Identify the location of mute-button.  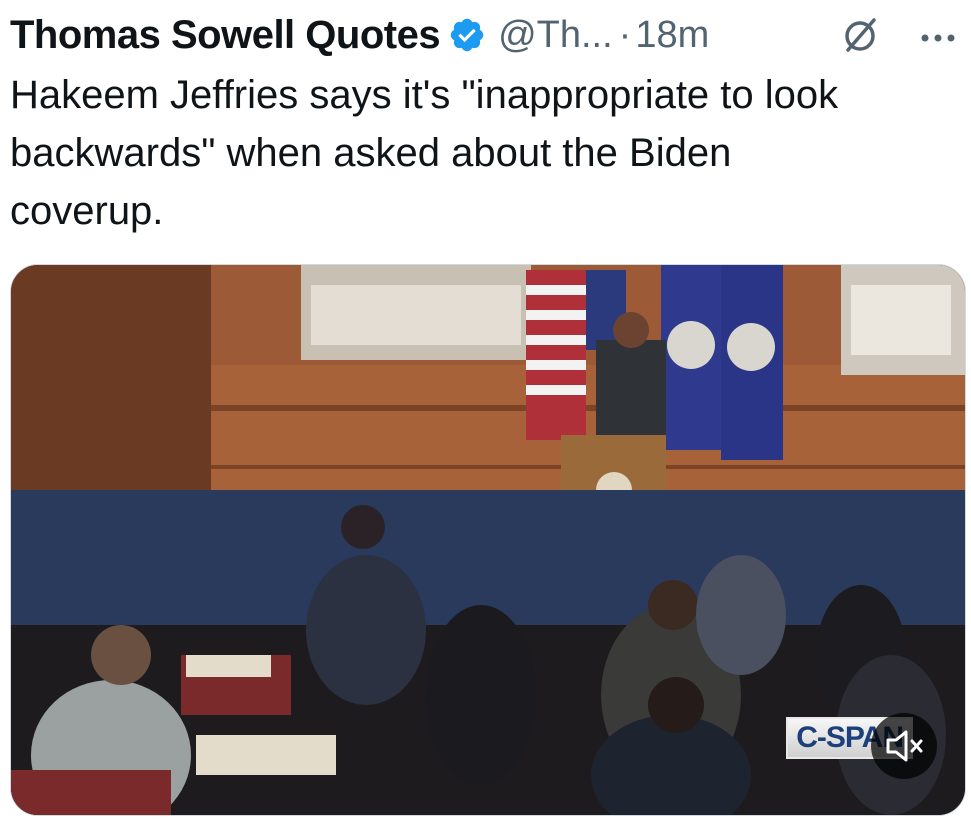
(904, 746).